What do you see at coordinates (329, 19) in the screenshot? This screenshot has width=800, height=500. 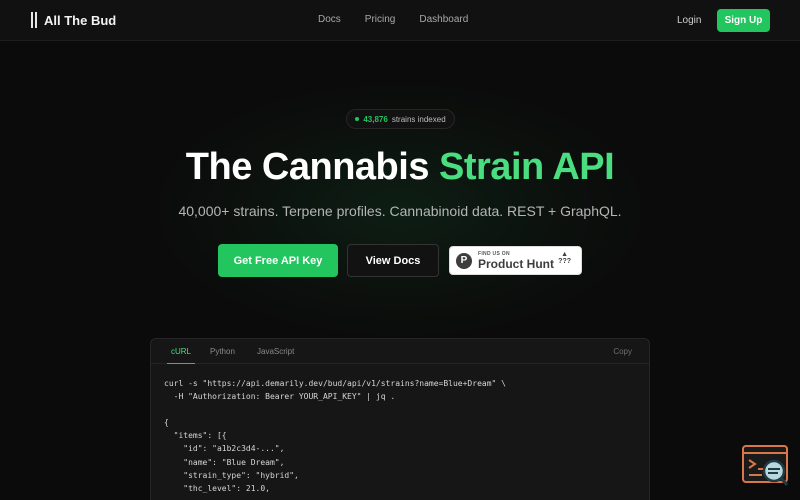 I see `nav-link-docs: Docs` at bounding box center [329, 19].